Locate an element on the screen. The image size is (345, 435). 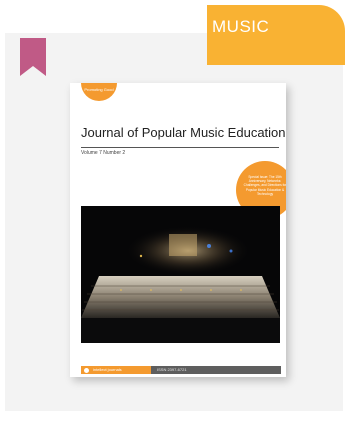
bookmark-icon is located at coordinates (33, 57).